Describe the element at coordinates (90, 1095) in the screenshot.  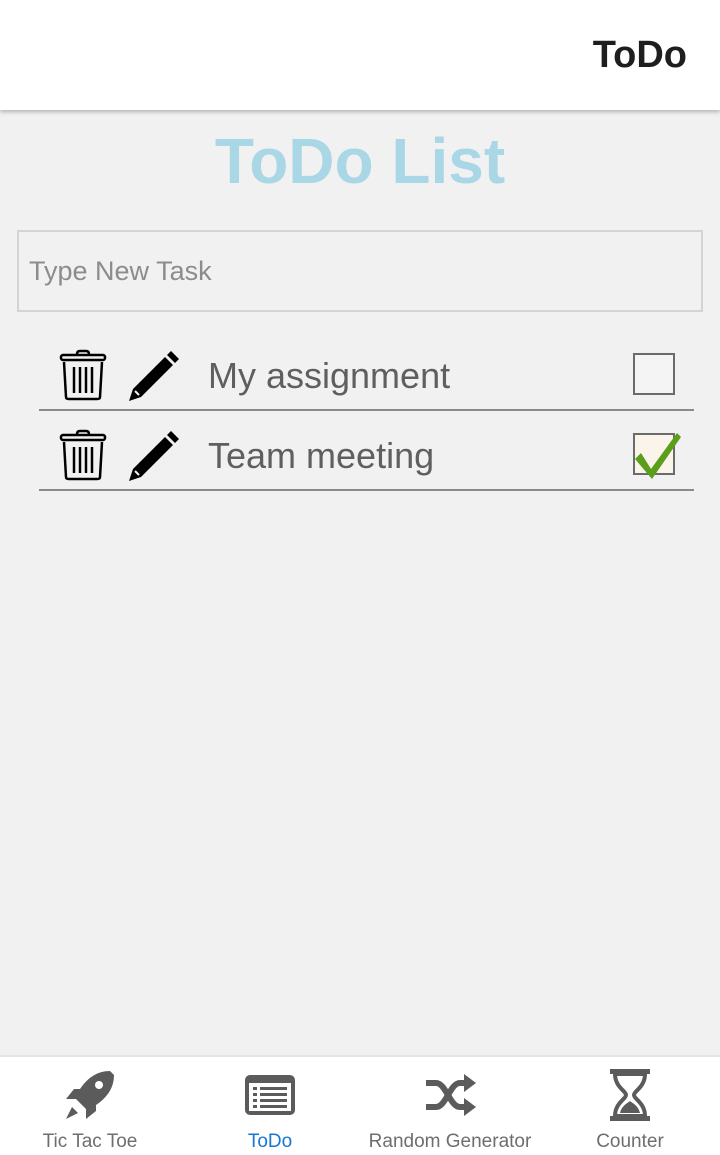
I see `rocket-icon` at that location.